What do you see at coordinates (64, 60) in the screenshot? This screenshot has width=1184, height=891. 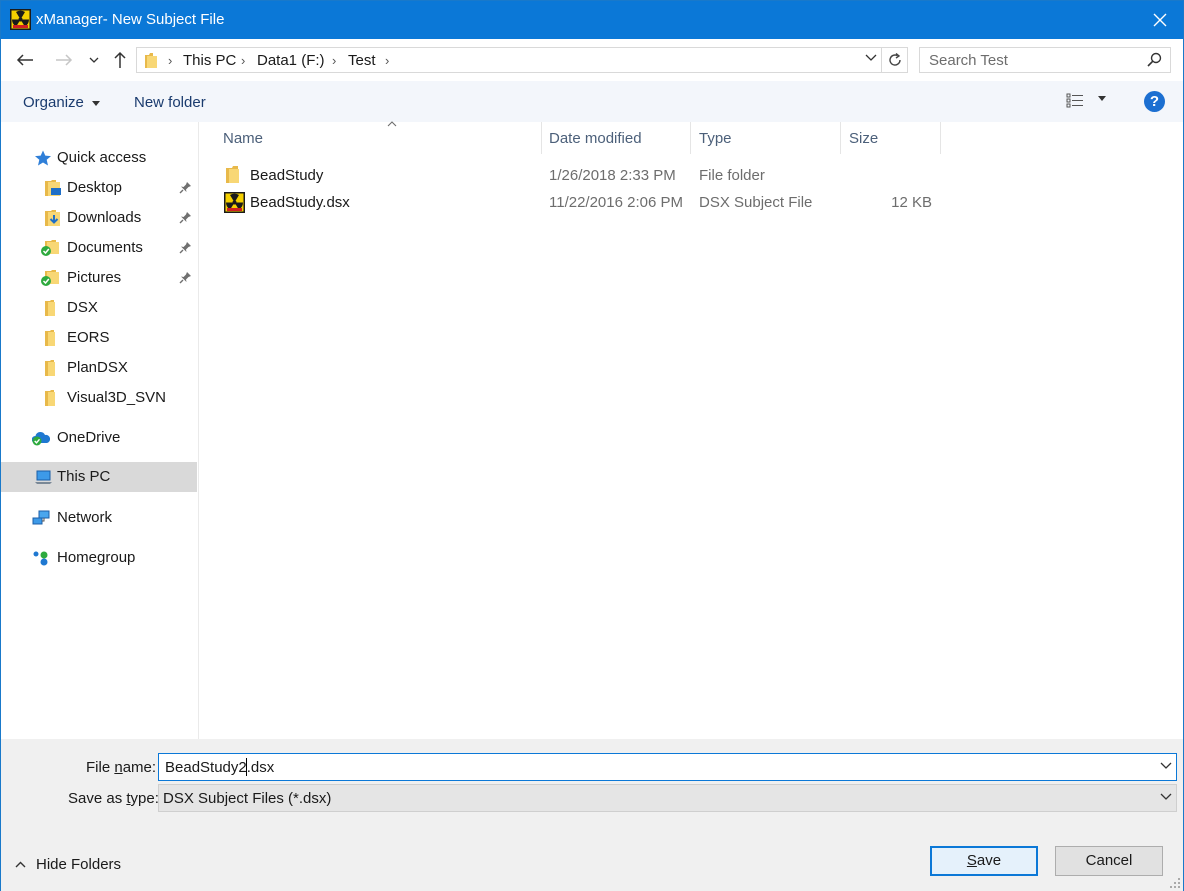 I see `forward-button` at bounding box center [64, 60].